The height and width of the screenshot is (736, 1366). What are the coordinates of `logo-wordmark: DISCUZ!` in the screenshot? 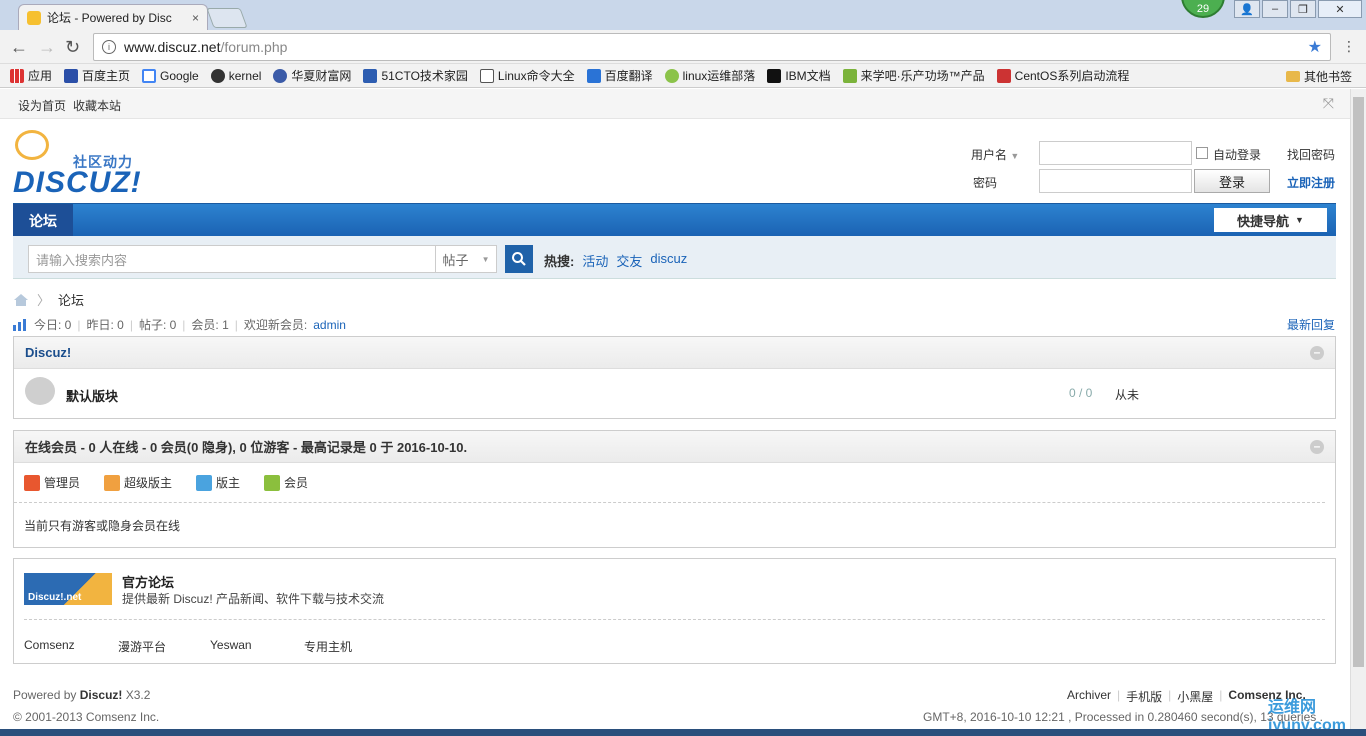 It's located at (77, 182).